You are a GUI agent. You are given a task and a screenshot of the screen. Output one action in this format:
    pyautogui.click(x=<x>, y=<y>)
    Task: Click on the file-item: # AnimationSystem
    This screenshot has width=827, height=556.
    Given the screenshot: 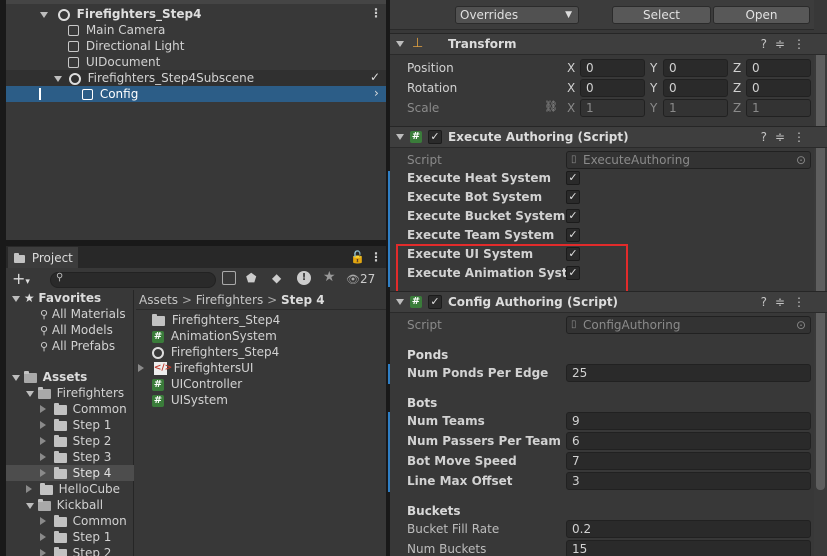 What is the action you would take?
    pyautogui.click(x=214, y=336)
    